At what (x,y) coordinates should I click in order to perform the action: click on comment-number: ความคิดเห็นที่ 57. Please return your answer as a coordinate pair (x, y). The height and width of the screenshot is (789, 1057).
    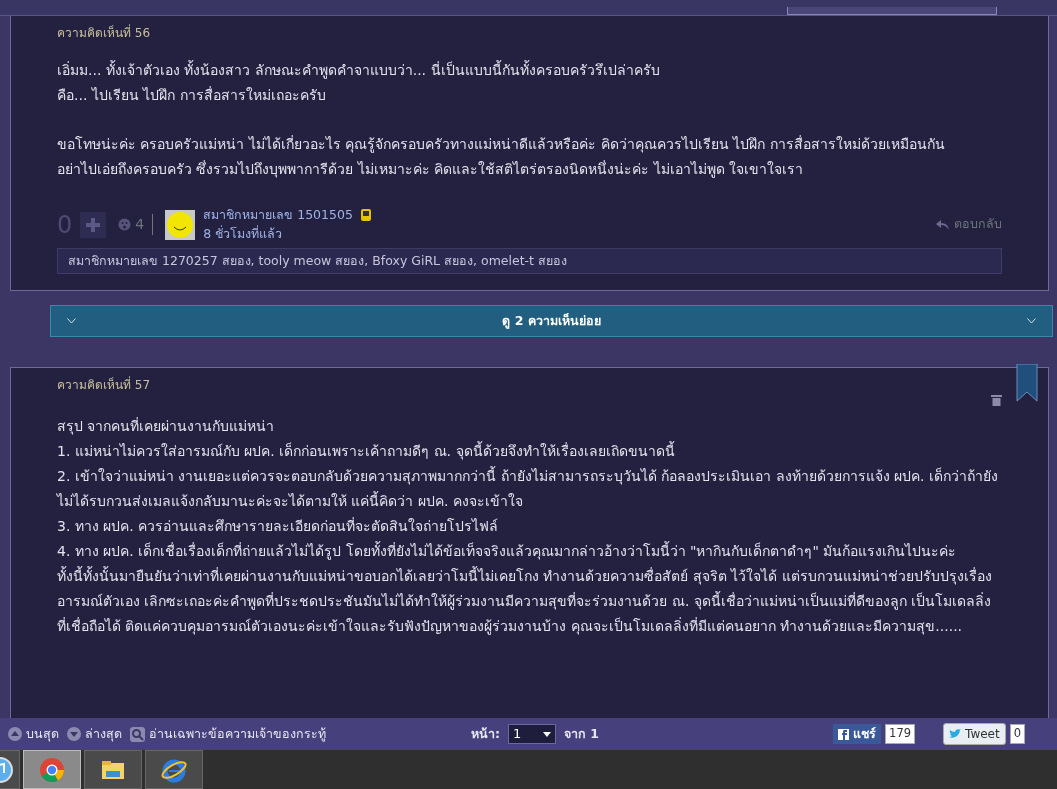
    Looking at the image, I should click on (104, 385).